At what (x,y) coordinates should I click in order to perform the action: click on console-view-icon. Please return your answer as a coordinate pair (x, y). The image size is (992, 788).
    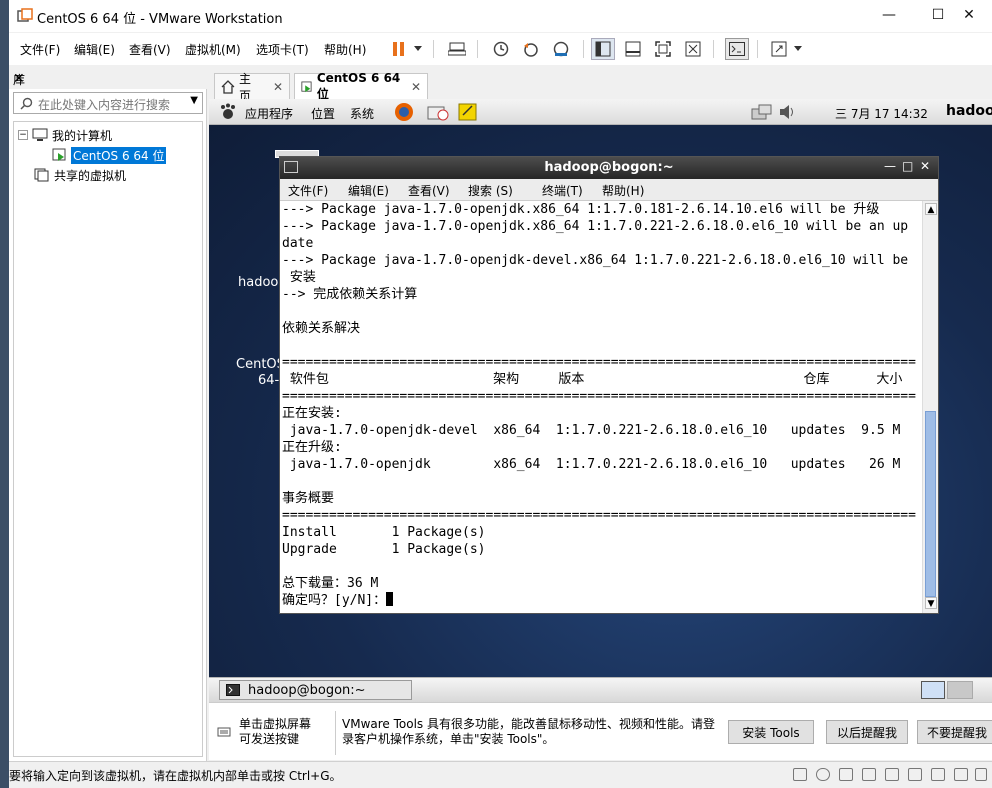
    Looking at the image, I should click on (737, 49).